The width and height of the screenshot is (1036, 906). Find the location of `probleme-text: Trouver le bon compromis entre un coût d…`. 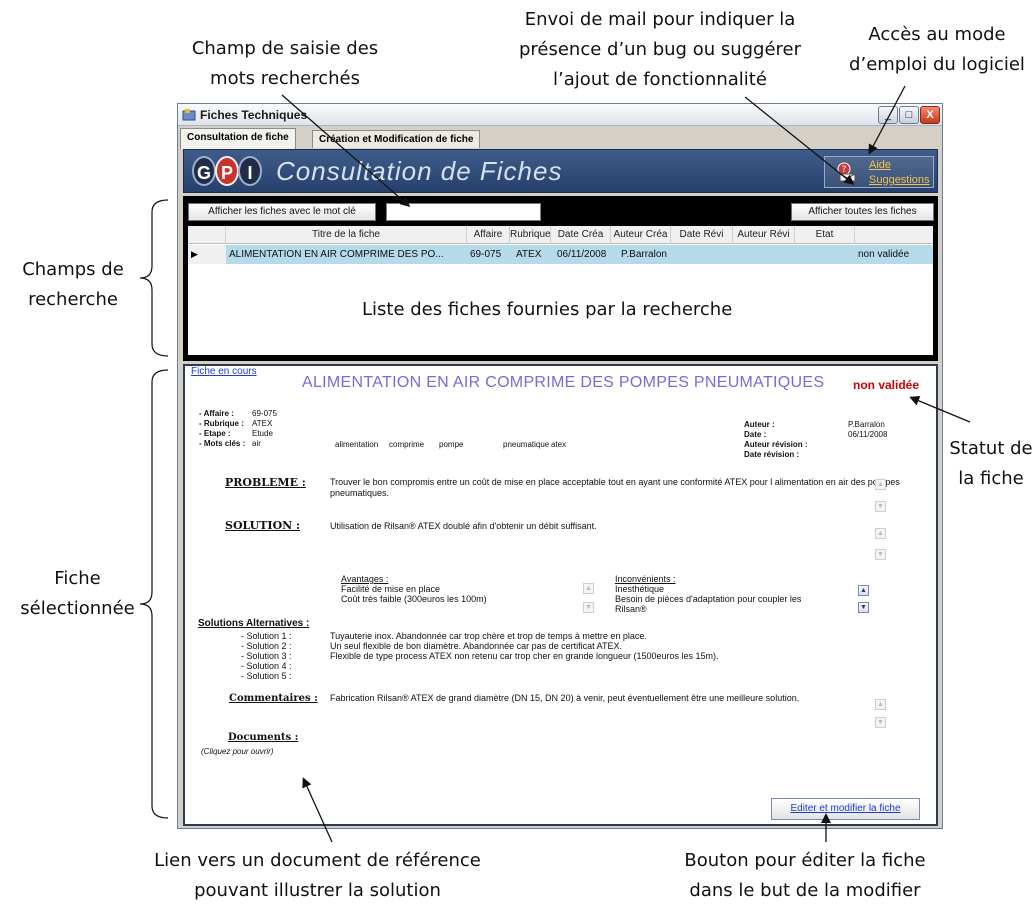

probleme-text: Trouver le bon compromis entre un coût d… is located at coordinates (615, 487).